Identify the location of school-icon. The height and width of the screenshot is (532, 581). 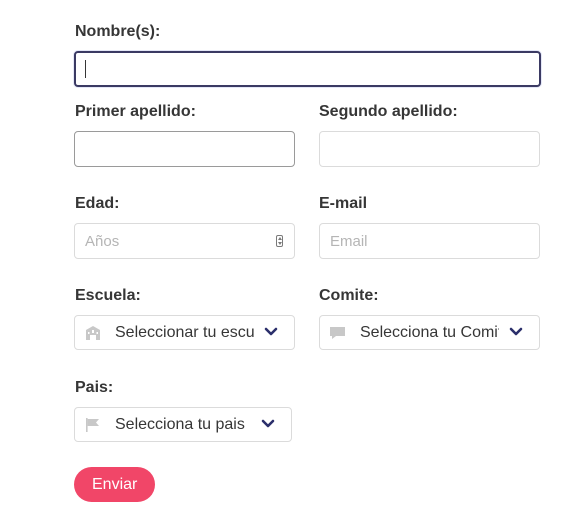
(93, 333).